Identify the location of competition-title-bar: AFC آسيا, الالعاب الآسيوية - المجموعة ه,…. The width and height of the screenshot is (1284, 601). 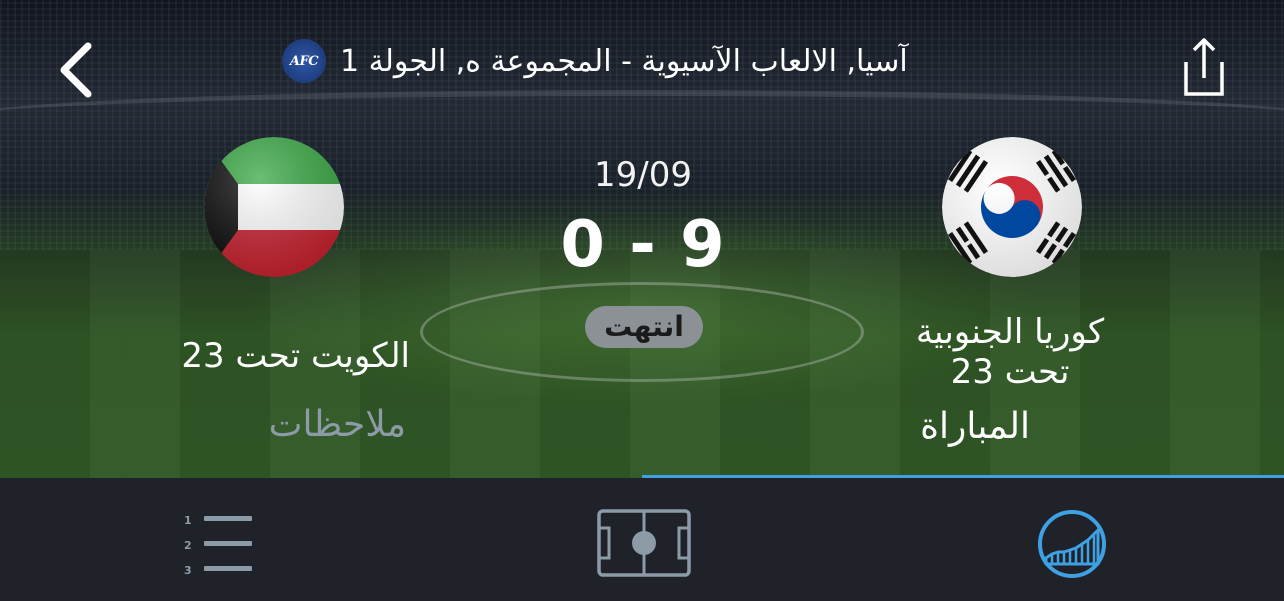
(595, 61).